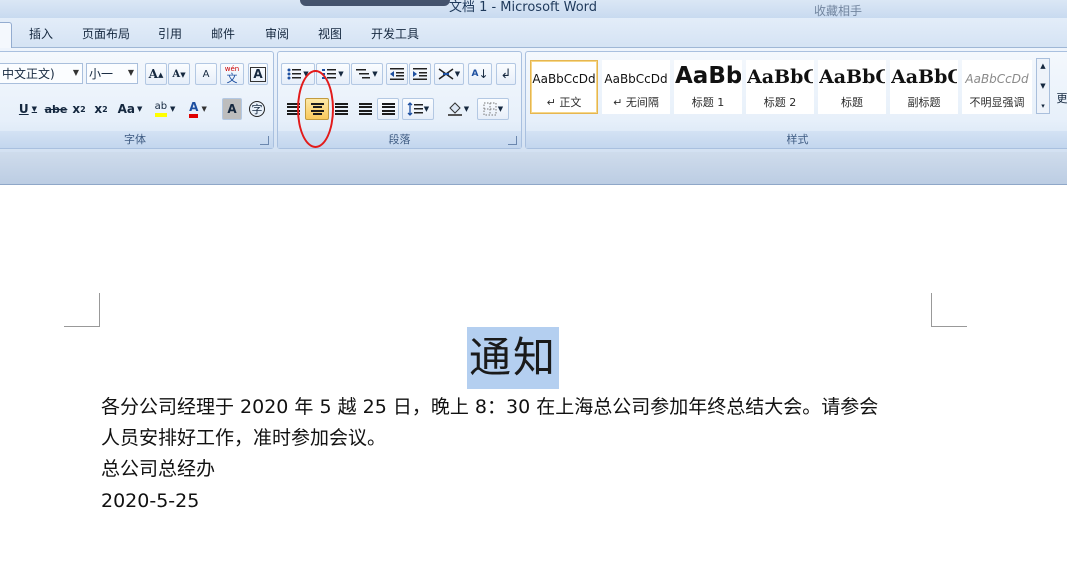 This screenshot has width=1067, height=578. What do you see at coordinates (158, 469) in the screenshot?
I see `document-line-3: 总公司总经办` at bounding box center [158, 469].